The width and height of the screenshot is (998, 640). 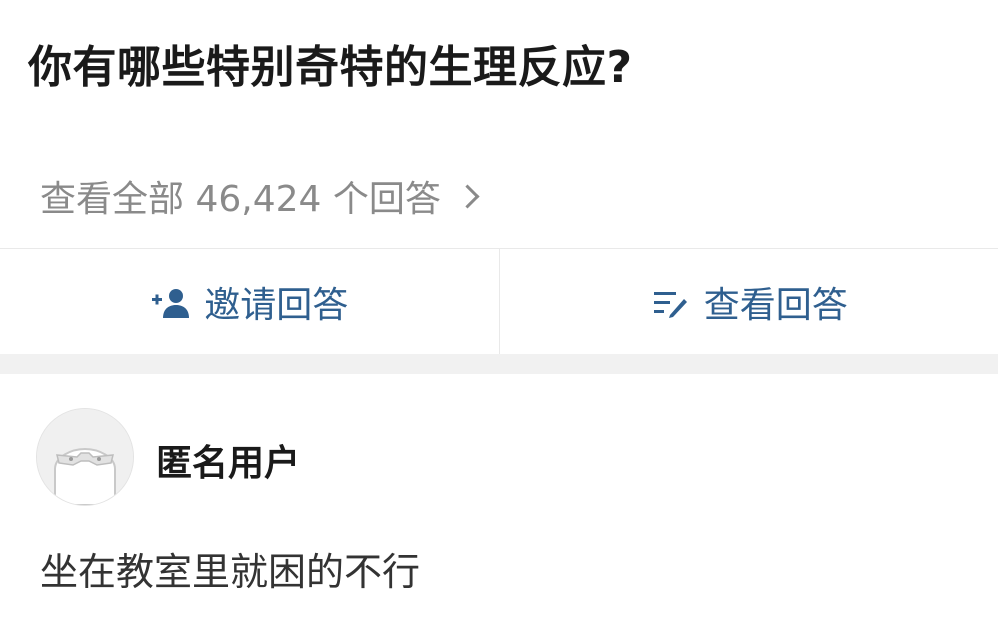 I want to click on question-title: 你有哪些特别奇特的生理反应?, so click(x=330, y=67).